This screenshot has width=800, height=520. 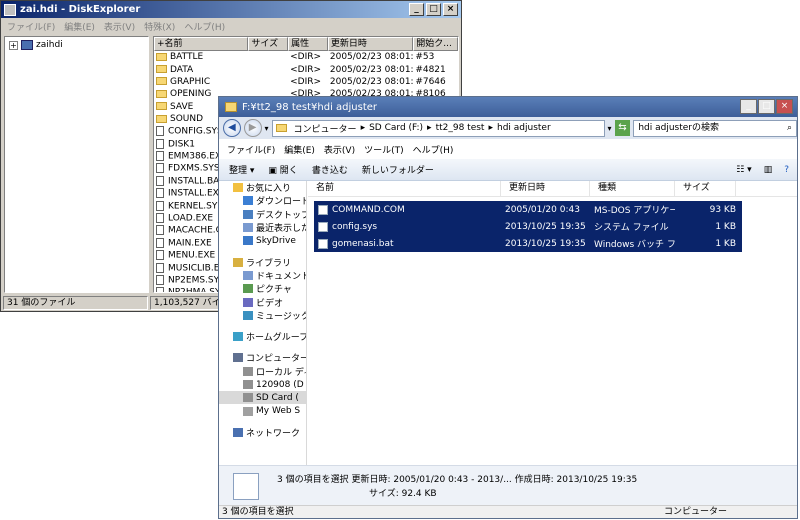 I want to click on homegroup-icon, so click(x=238, y=337).